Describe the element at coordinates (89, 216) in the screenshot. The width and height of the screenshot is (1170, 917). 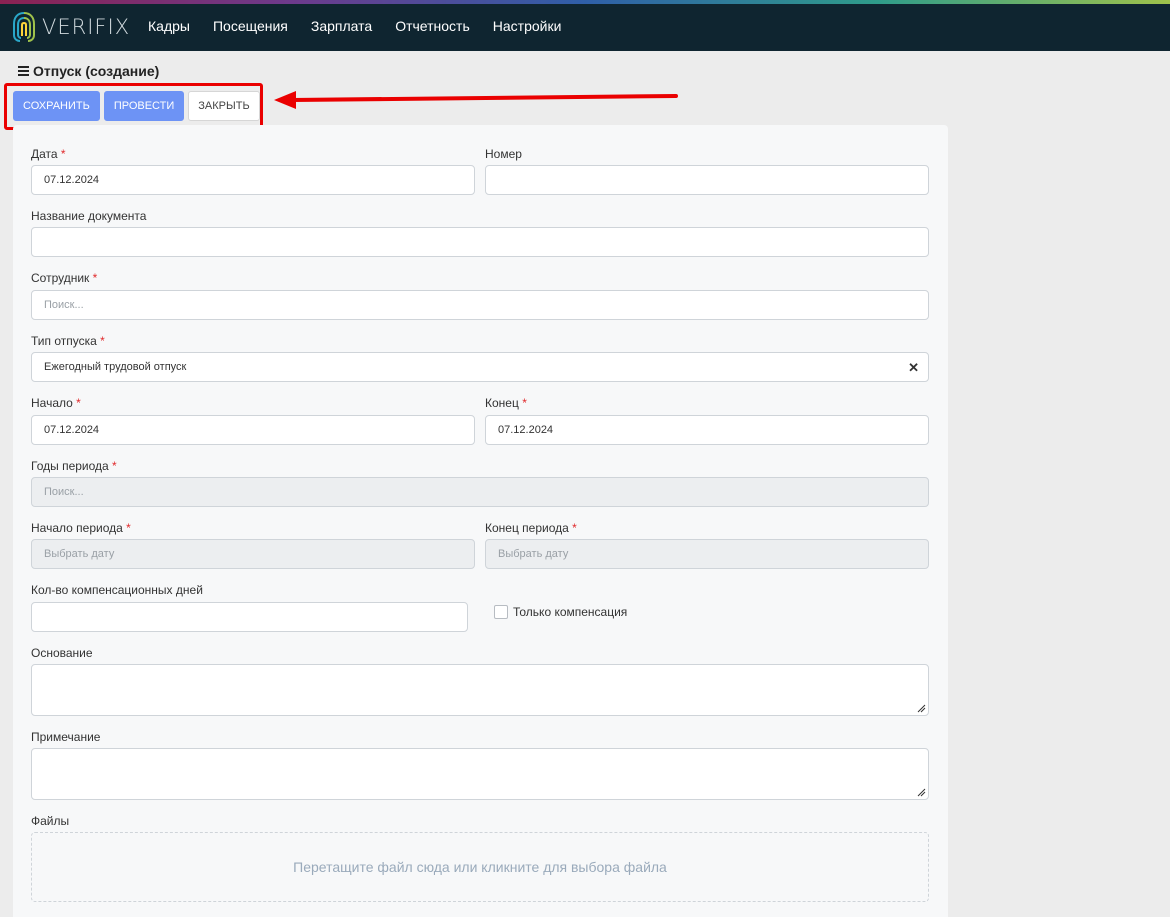
I see `doc-name-label: Название документа` at that location.